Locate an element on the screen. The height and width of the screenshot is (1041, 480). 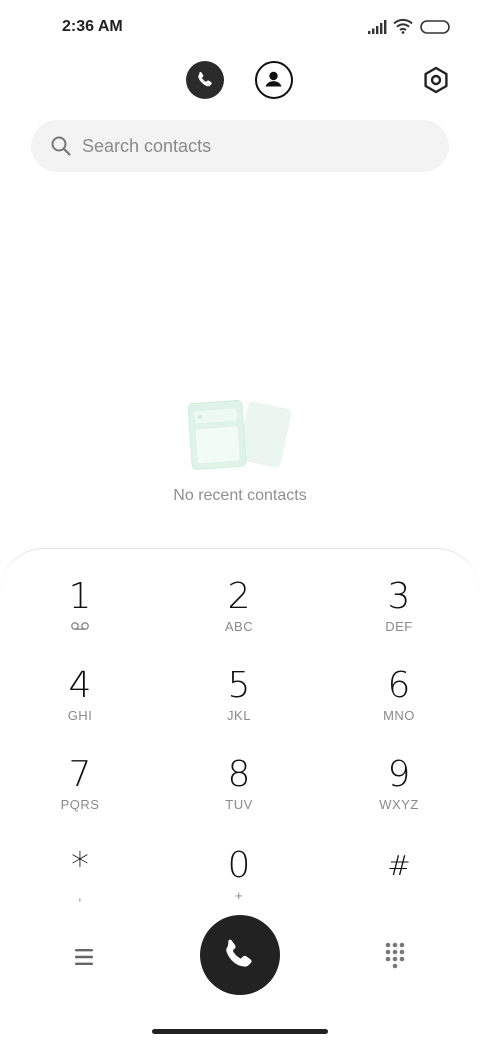
dial-key-hash: # is located at coordinates (399, 886).